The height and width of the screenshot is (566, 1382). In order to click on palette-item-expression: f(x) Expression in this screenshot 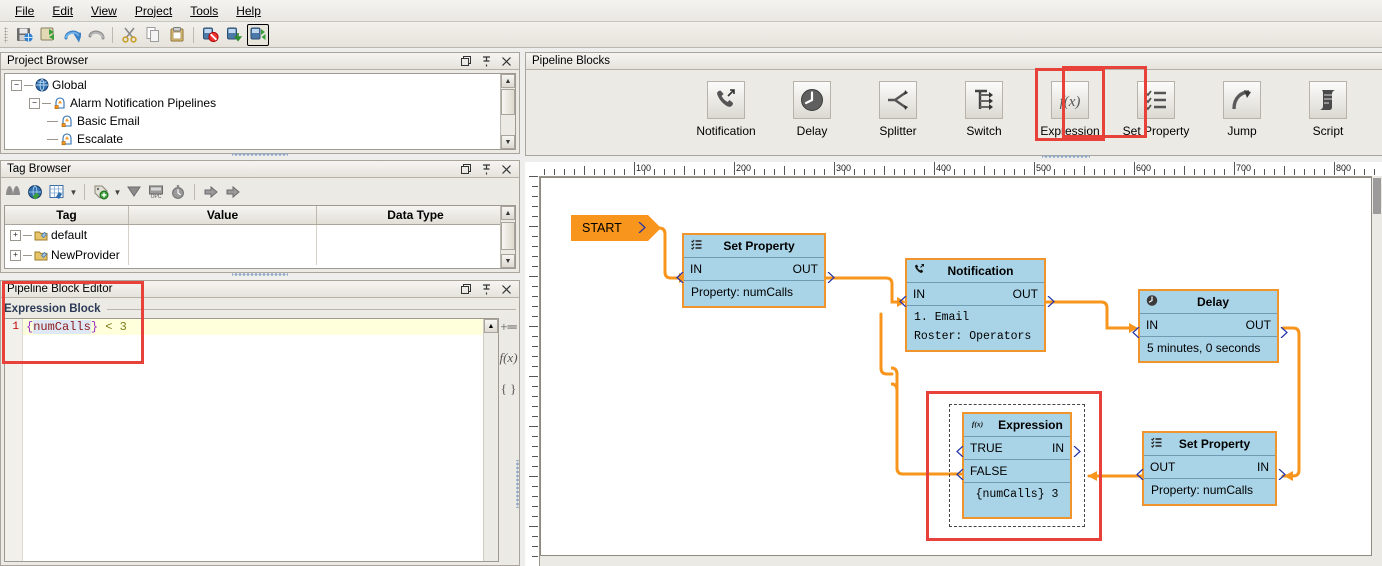, I will do `click(1070, 104)`.